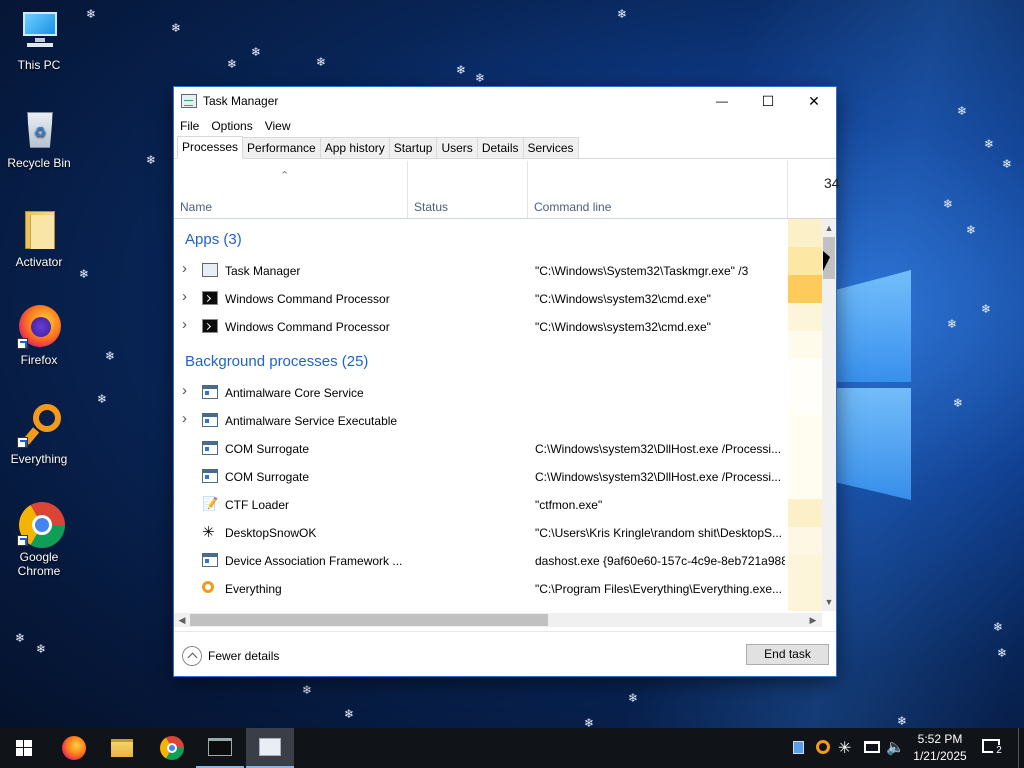 This screenshot has width=1024, height=768. What do you see at coordinates (354, 147) in the screenshot?
I see `tab-app-history: App history` at bounding box center [354, 147].